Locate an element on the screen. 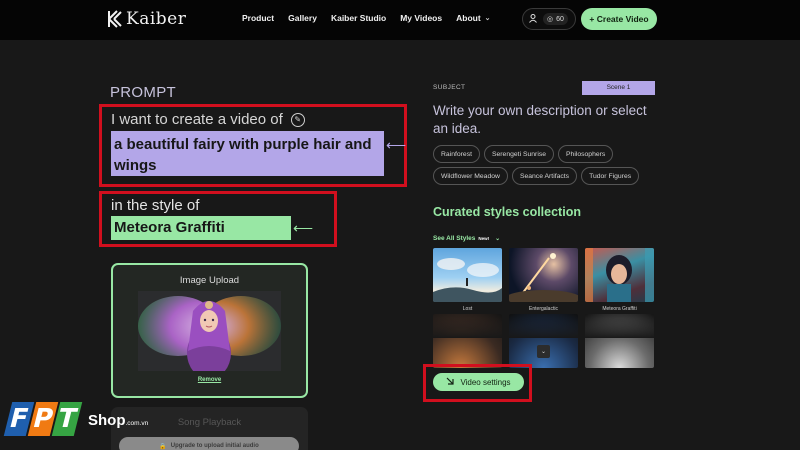  new-badge: New! is located at coordinates (484, 238).